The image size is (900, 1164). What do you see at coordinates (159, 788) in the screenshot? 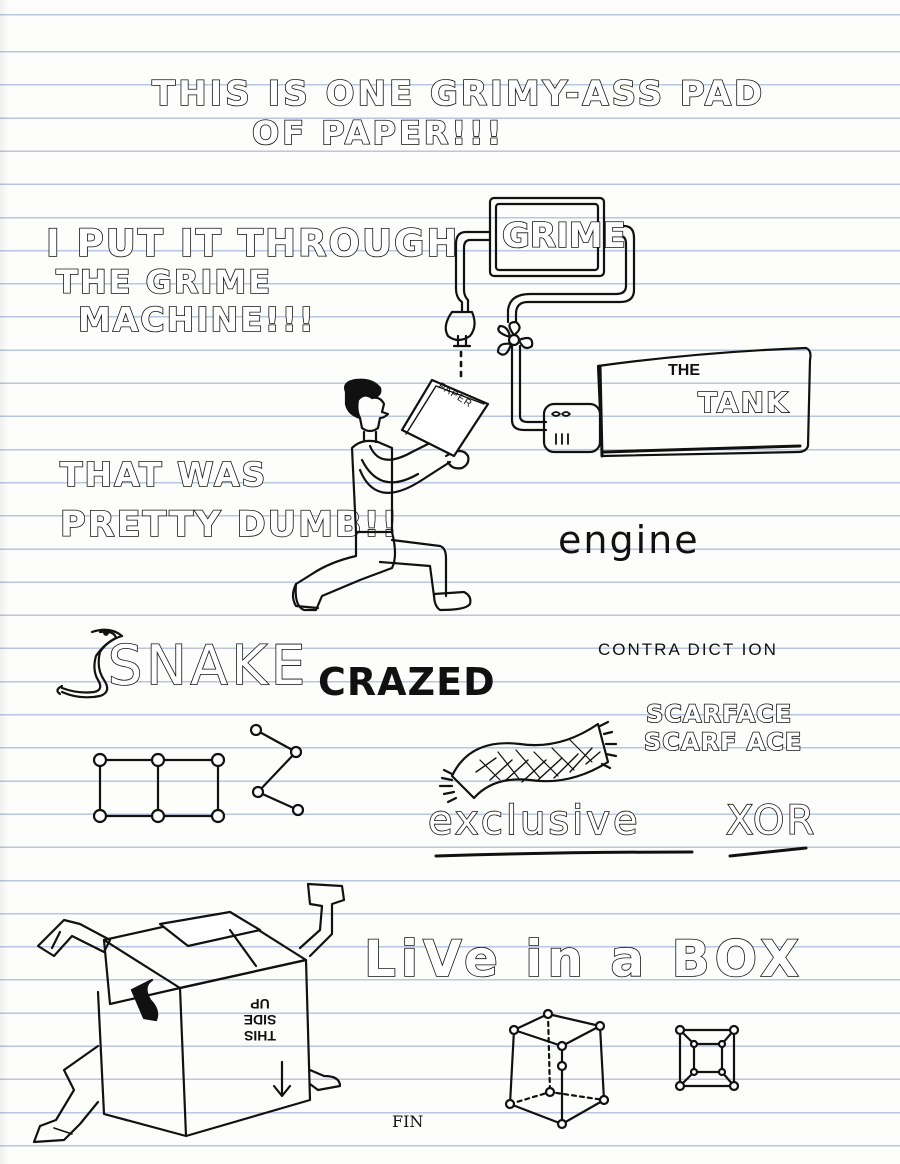
I see `node-grid` at bounding box center [159, 788].